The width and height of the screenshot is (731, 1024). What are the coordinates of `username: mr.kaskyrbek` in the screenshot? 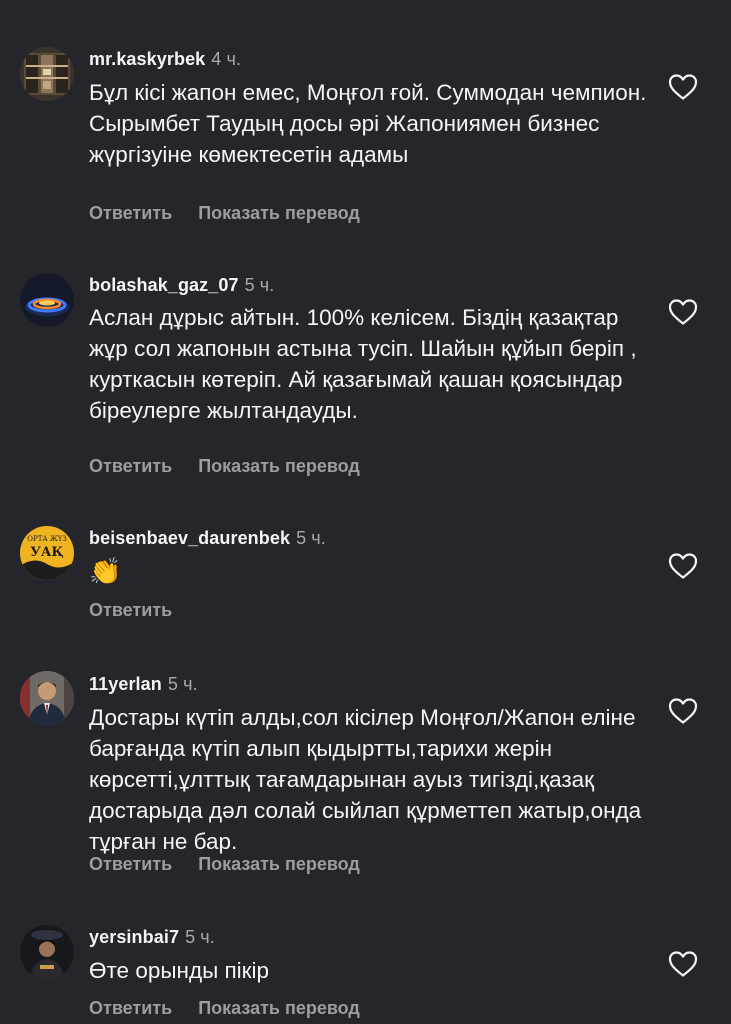 It's located at (147, 59).